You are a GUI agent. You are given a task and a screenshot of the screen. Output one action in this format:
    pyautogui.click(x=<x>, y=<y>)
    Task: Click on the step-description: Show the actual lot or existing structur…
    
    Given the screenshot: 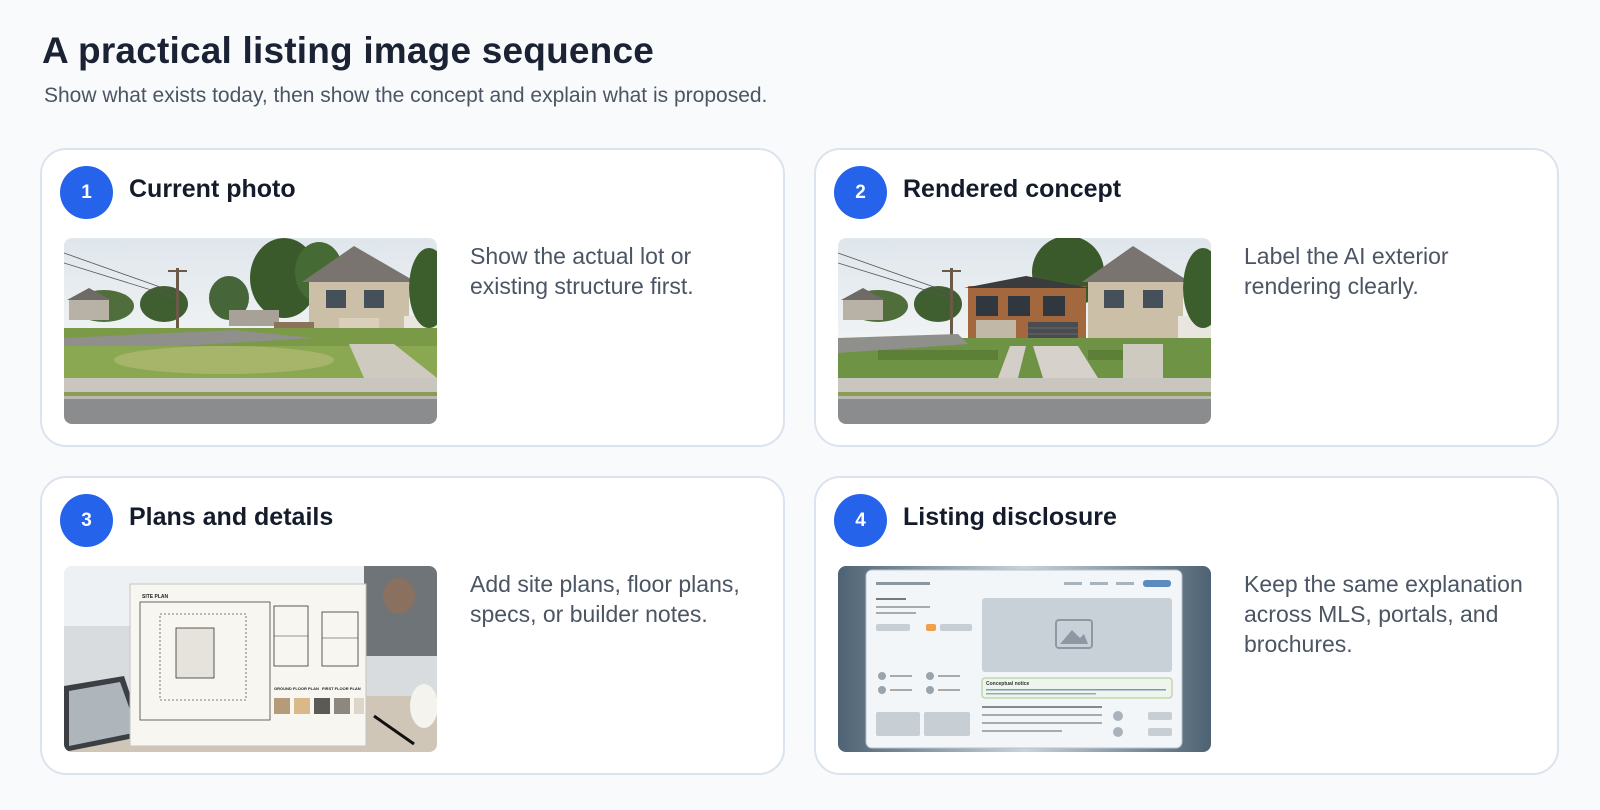 What is the action you would take?
    pyautogui.click(x=582, y=271)
    